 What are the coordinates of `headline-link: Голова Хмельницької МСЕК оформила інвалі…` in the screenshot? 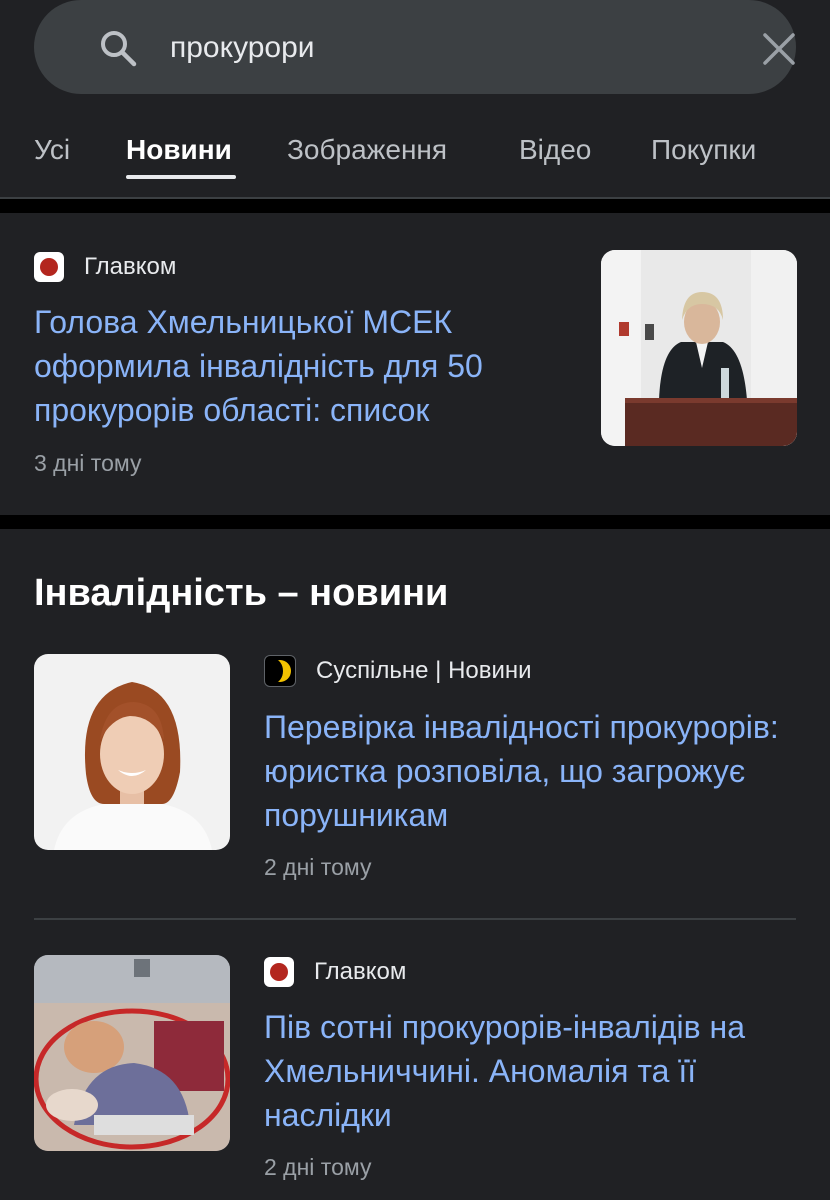 It's located at (294, 366).